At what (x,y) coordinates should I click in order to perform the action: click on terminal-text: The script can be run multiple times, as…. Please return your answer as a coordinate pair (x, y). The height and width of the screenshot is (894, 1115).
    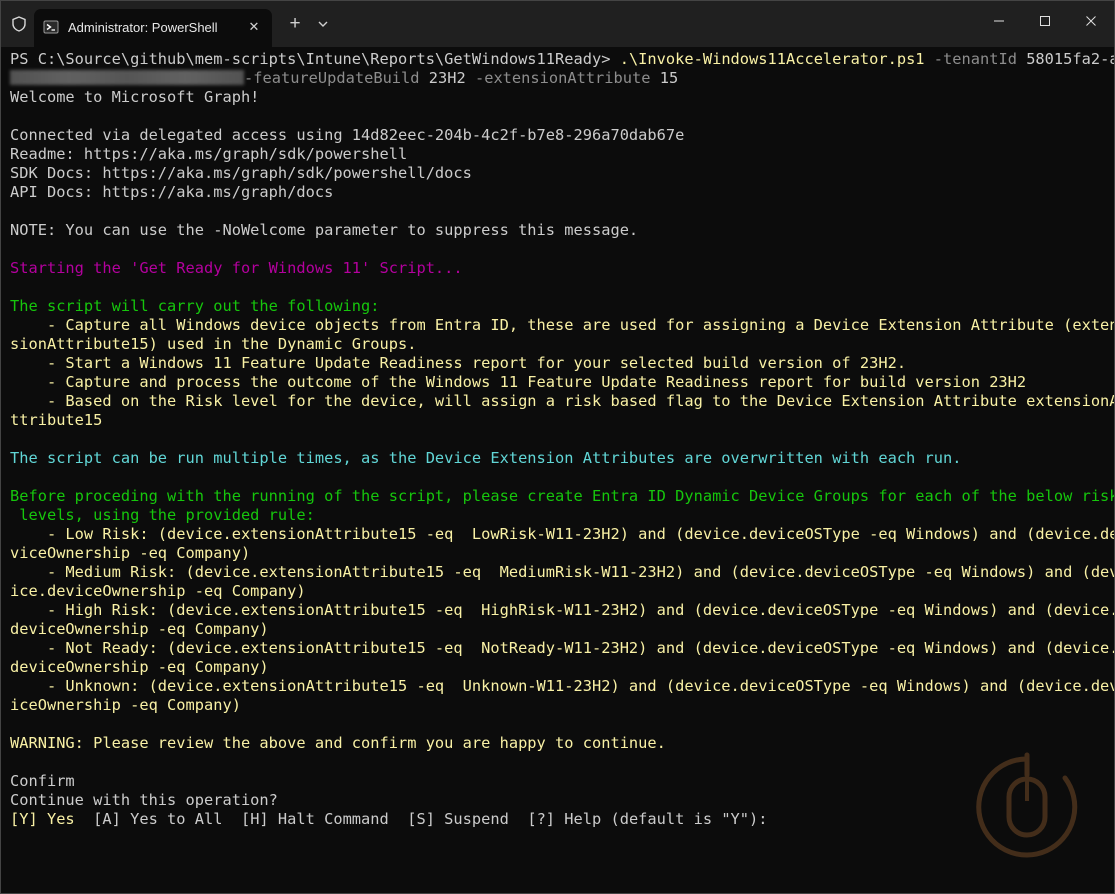
    Looking at the image, I should click on (486, 458).